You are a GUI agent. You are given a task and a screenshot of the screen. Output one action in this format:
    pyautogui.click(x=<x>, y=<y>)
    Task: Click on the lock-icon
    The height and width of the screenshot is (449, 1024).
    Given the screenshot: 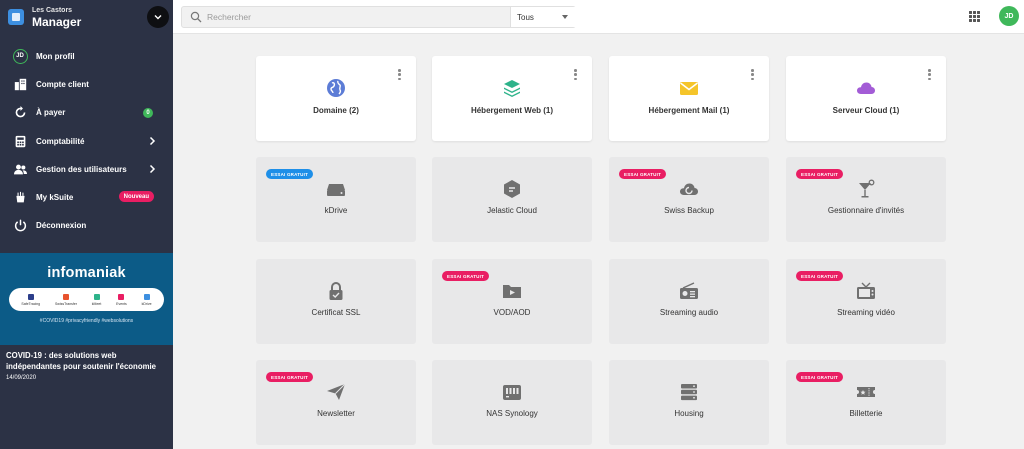 What is the action you would take?
    pyautogui.click(x=336, y=291)
    